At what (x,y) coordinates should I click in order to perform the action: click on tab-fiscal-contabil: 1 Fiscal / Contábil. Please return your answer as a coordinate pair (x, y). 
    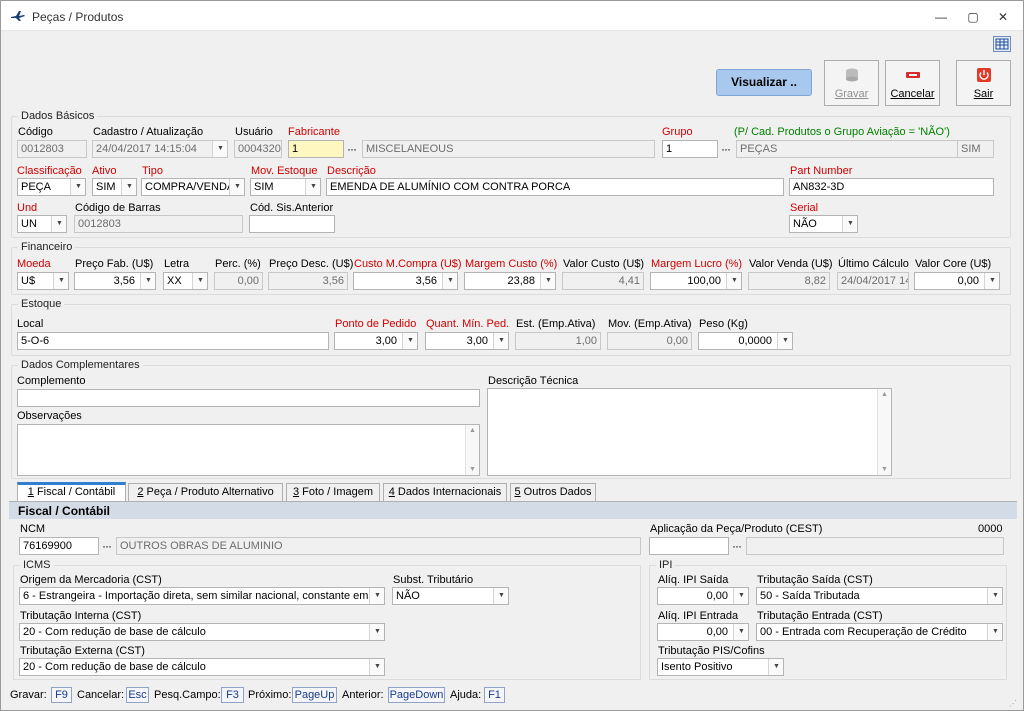
    Looking at the image, I should click on (71, 492).